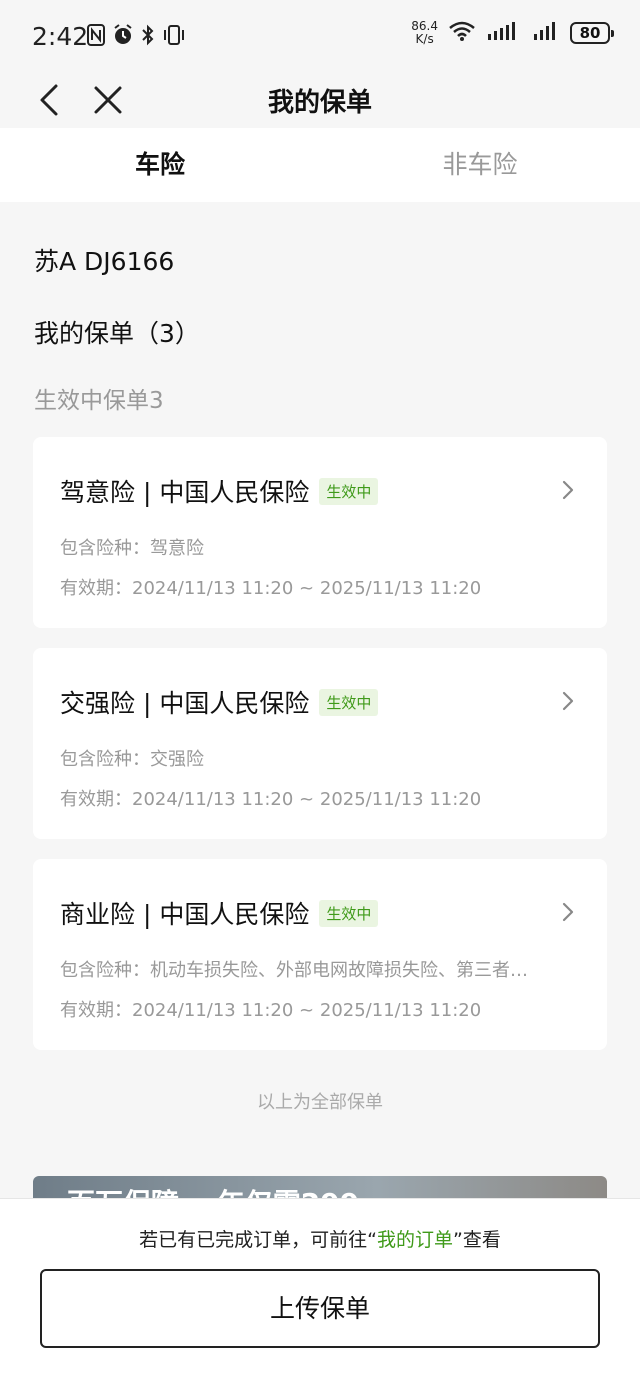  I want to click on upload-policy-button: 上传保单, so click(320, 1308).